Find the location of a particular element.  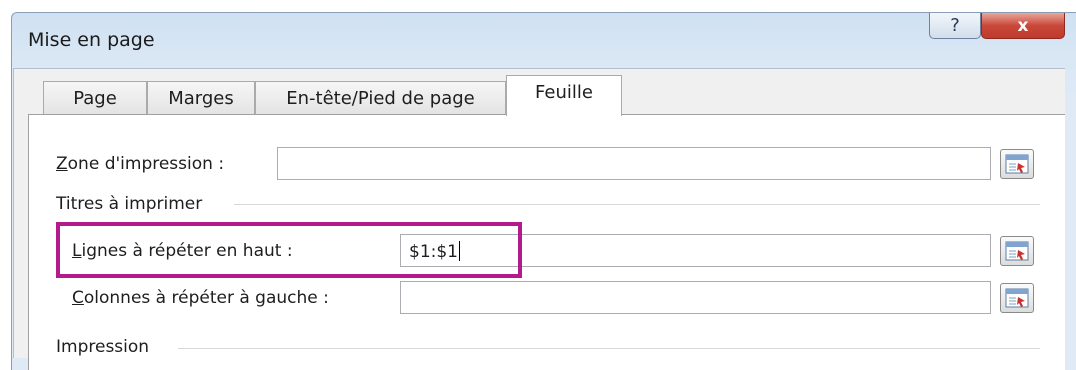

tab-label: Marges is located at coordinates (201, 98).